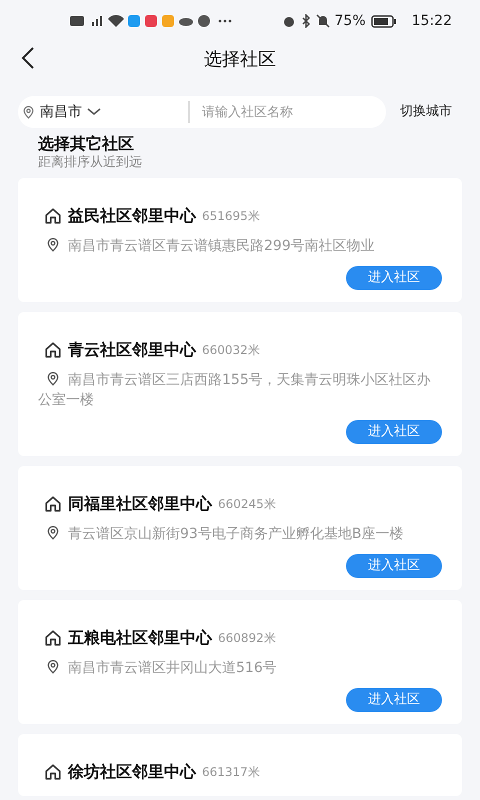 The width and height of the screenshot is (480, 800). What do you see at coordinates (90, 163) in the screenshot?
I see `section-subtitle: 距离排序从近到远` at bounding box center [90, 163].